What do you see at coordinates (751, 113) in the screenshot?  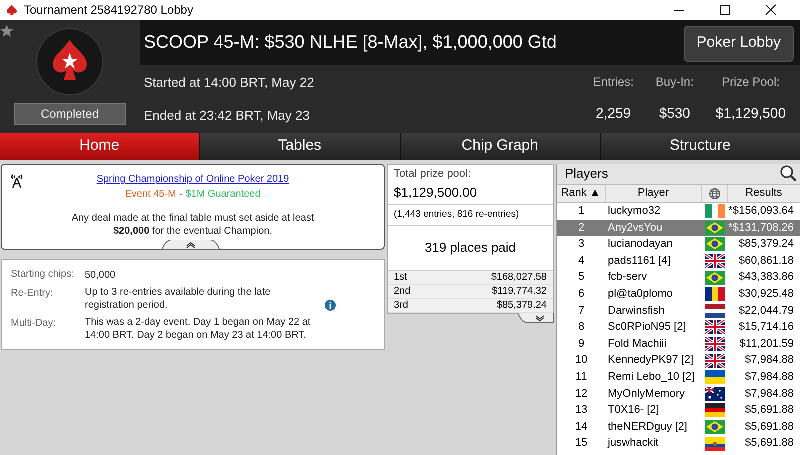 I see `stat-value: $1,129,500` at bounding box center [751, 113].